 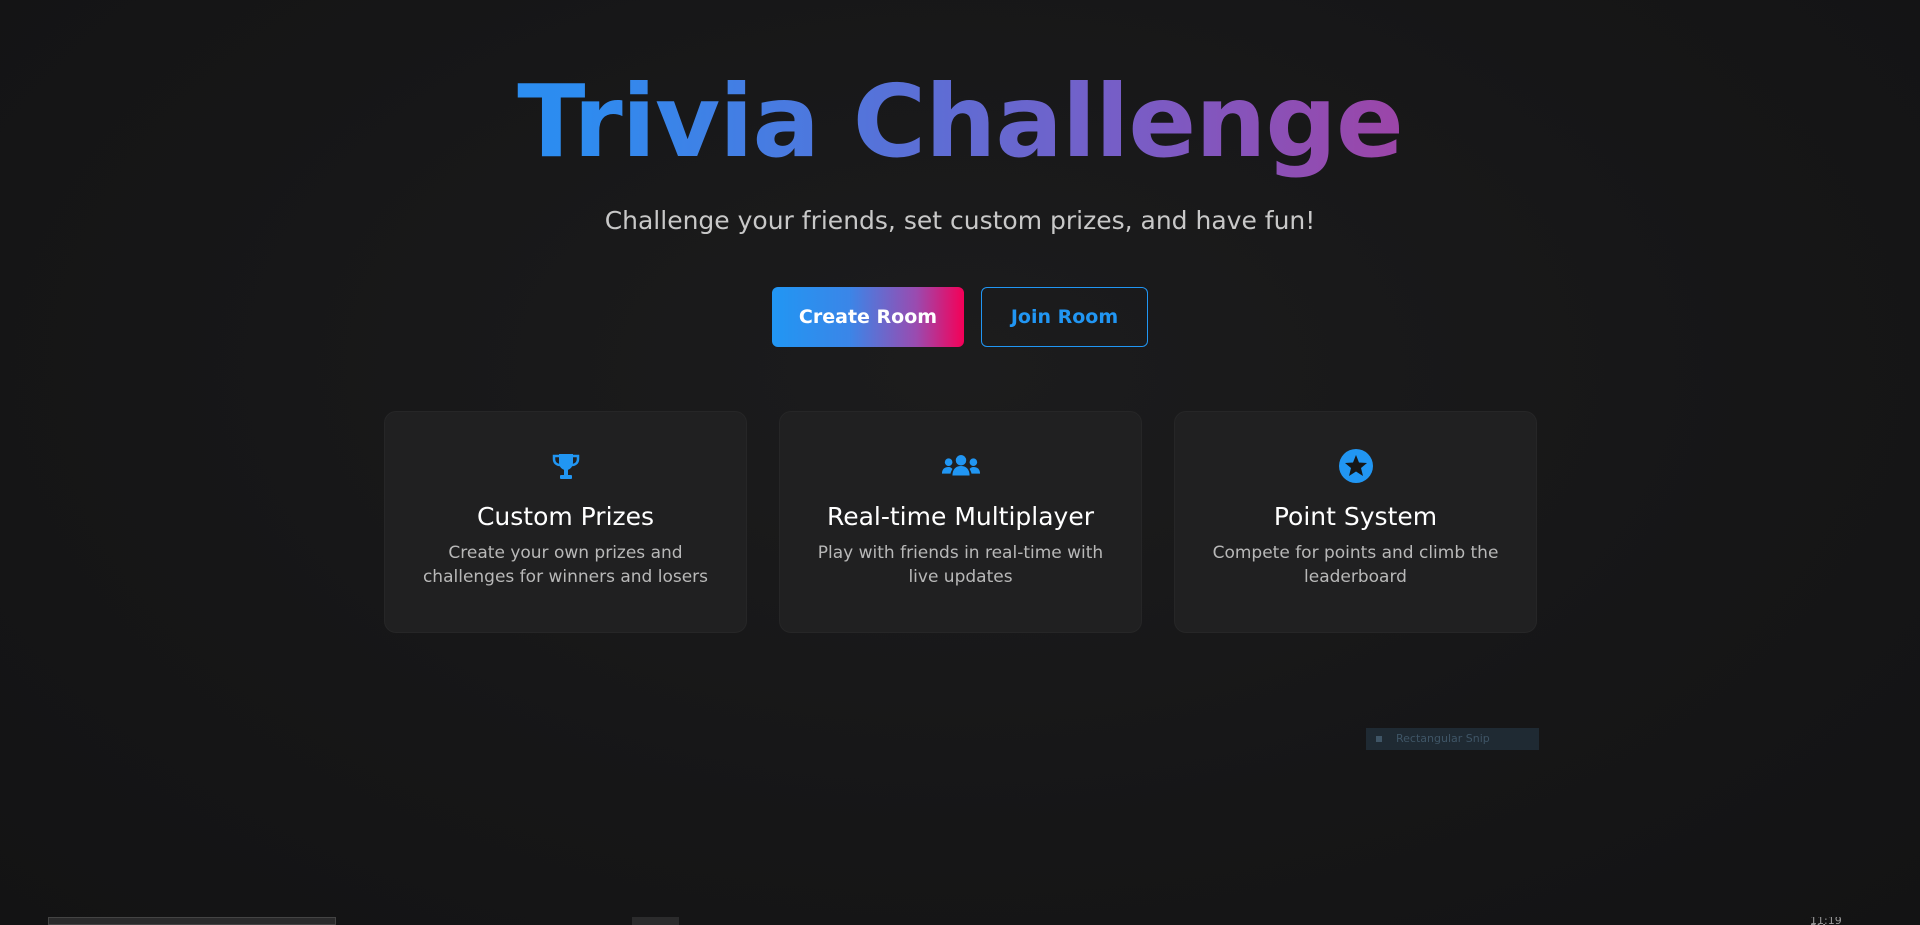 What do you see at coordinates (1064, 317) in the screenshot?
I see `join-room-button: Join Room` at bounding box center [1064, 317].